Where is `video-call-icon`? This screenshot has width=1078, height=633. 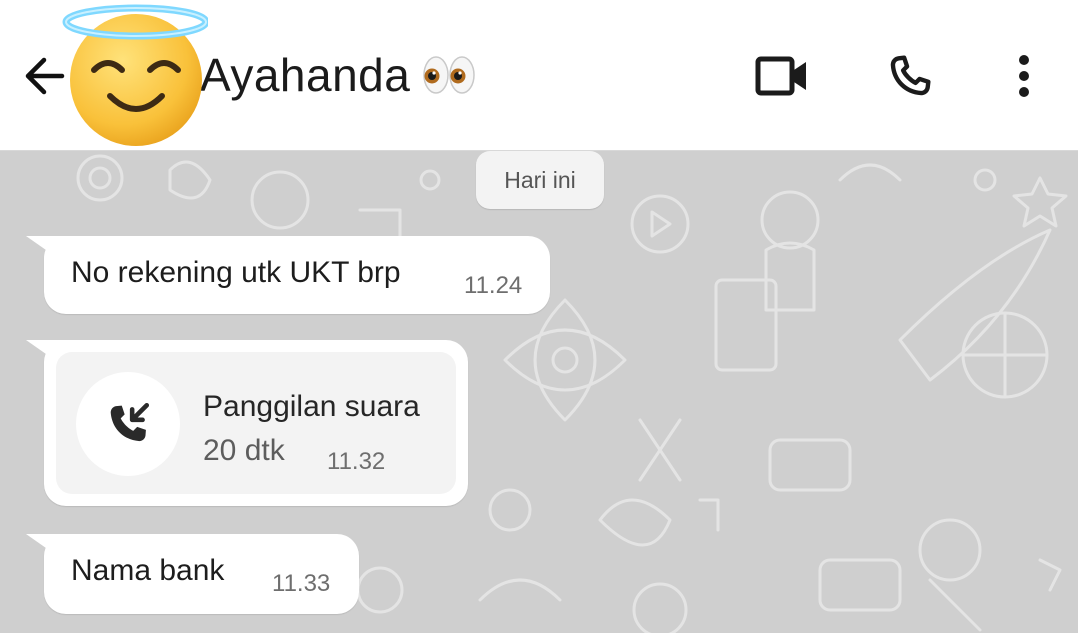 video-call-icon is located at coordinates (780, 76).